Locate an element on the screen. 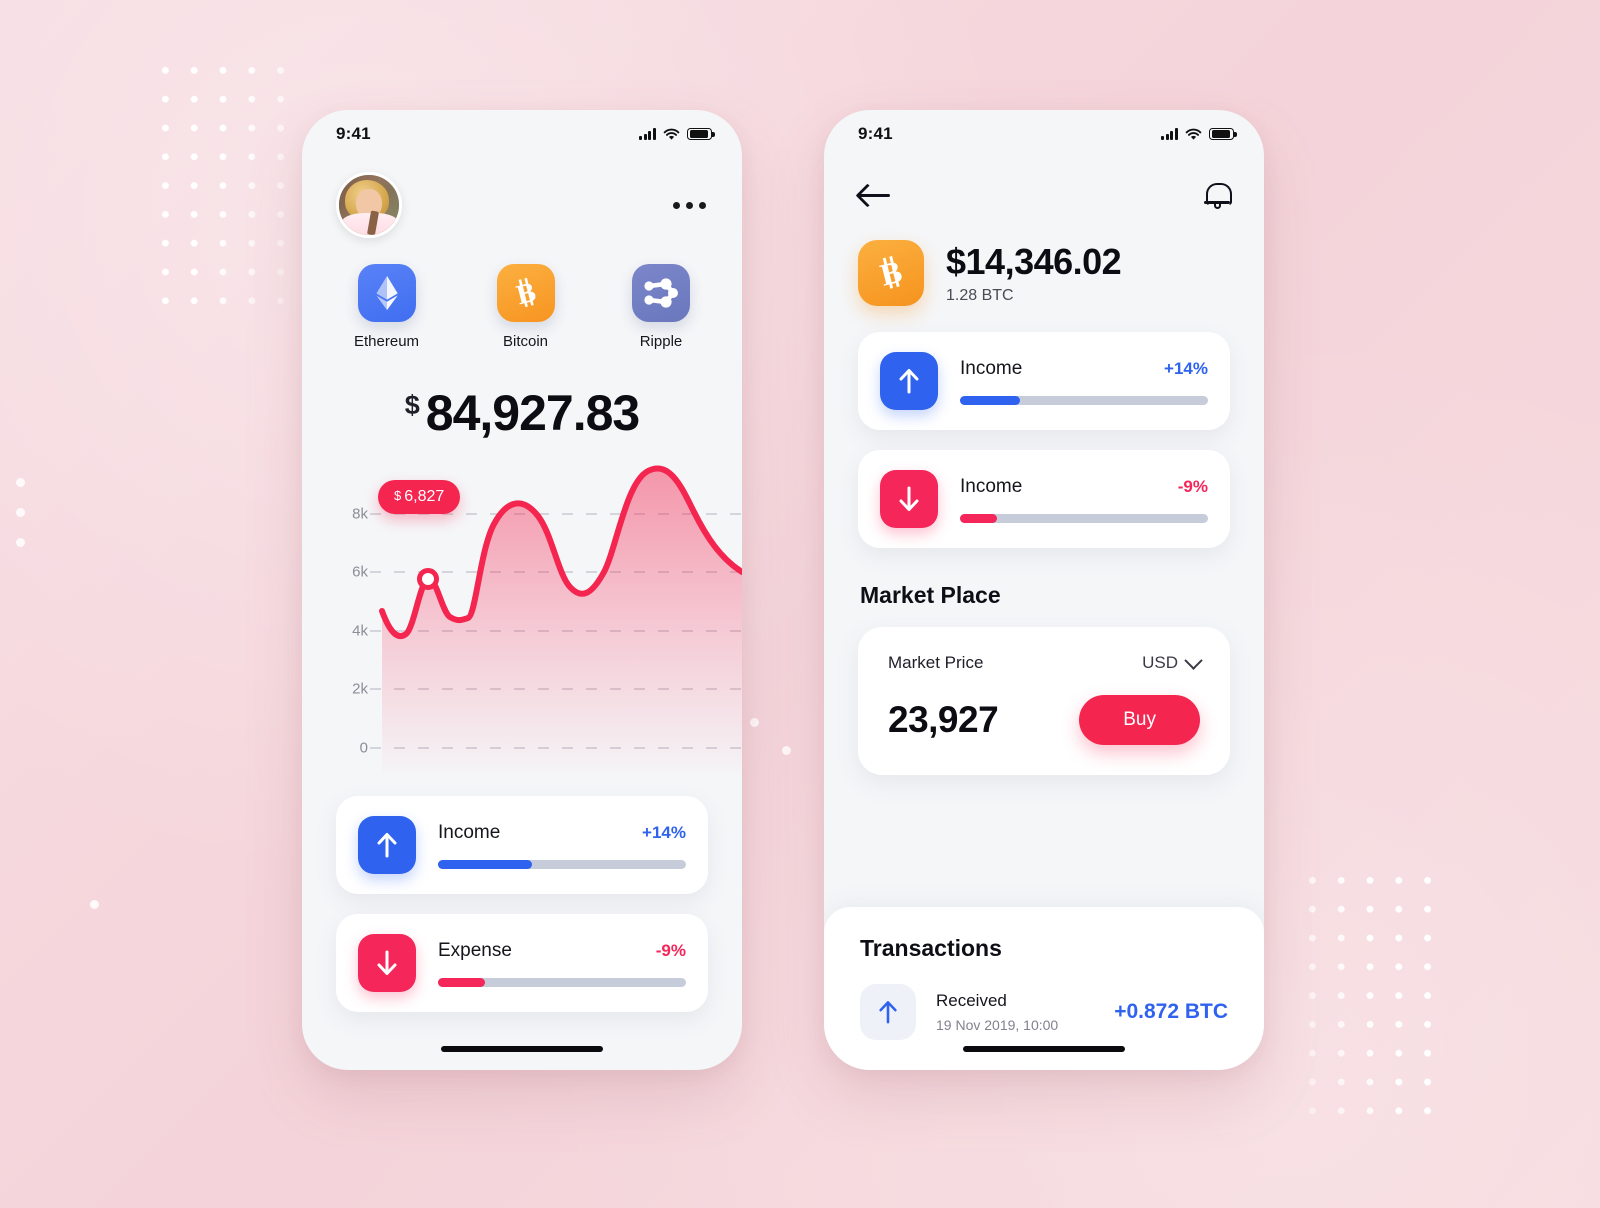 The height and width of the screenshot is (1208, 1600). currency-selector: USD is located at coordinates (1172, 661).